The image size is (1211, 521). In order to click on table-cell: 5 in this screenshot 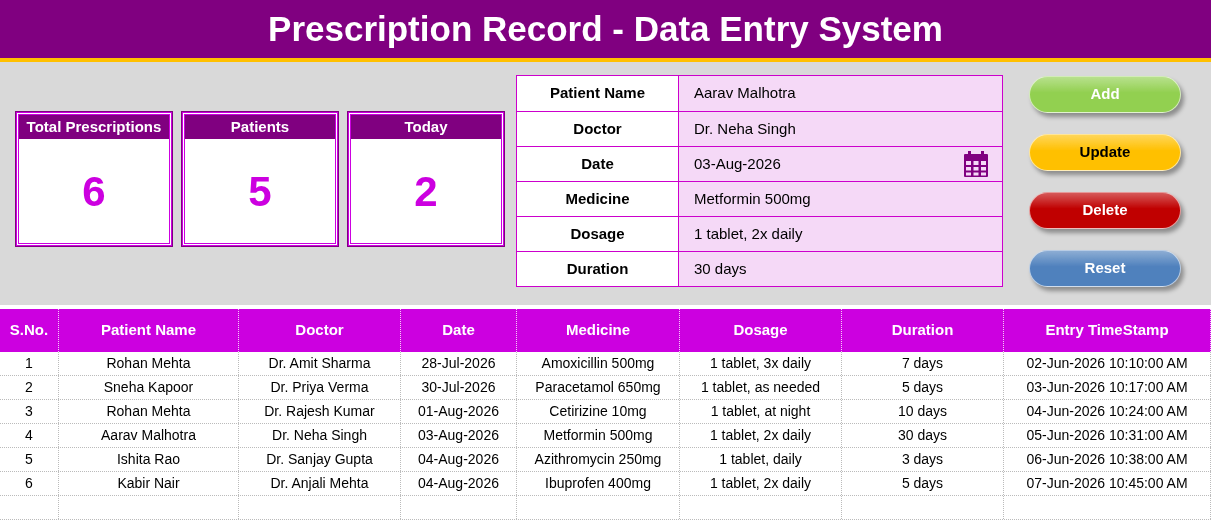, I will do `click(29, 459)`.